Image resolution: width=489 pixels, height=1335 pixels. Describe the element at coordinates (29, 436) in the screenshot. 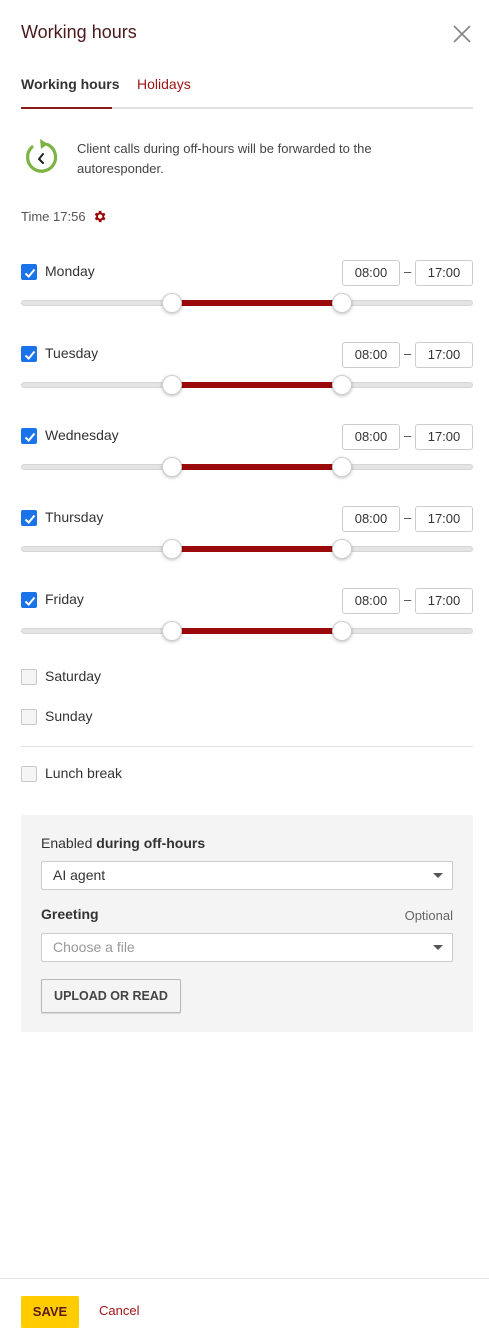

I see `wednesday-checkbox` at that location.